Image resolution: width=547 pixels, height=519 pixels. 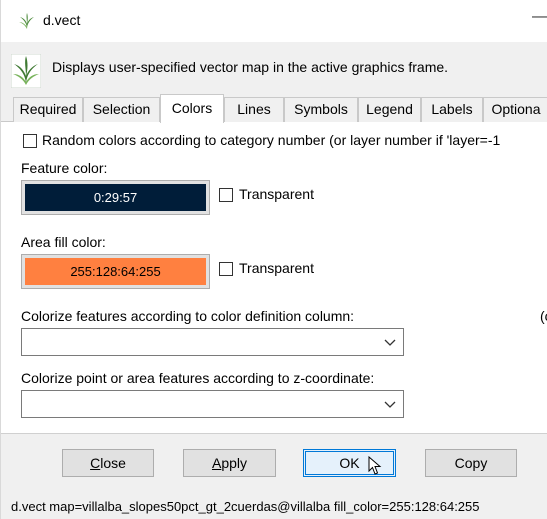 I want to click on tab-legend: Legend, so click(x=389, y=109).